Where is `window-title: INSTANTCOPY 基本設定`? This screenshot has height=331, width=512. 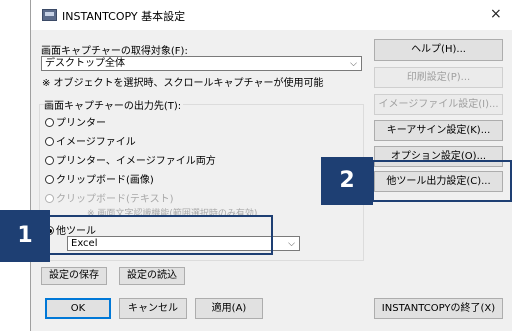
window-title: INSTANTCOPY 基本設定 is located at coordinates (124, 16).